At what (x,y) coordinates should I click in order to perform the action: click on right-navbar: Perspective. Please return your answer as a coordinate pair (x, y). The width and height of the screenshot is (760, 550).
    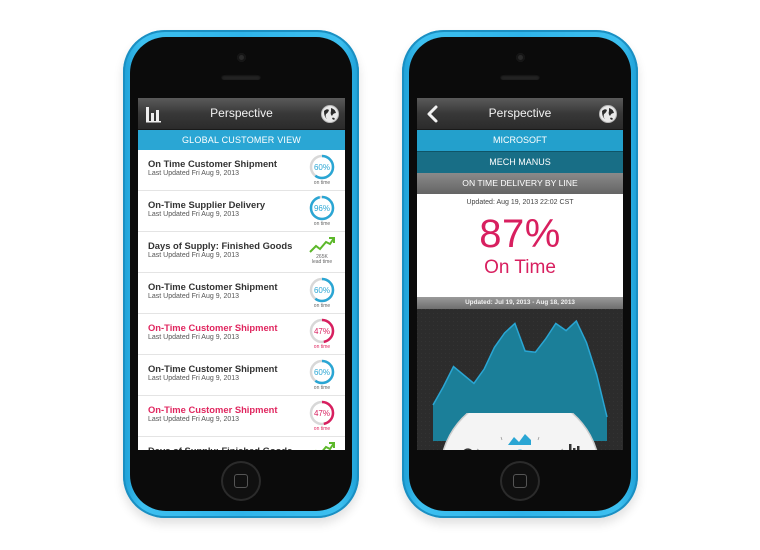
    Looking at the image, I should click on (520, 114).